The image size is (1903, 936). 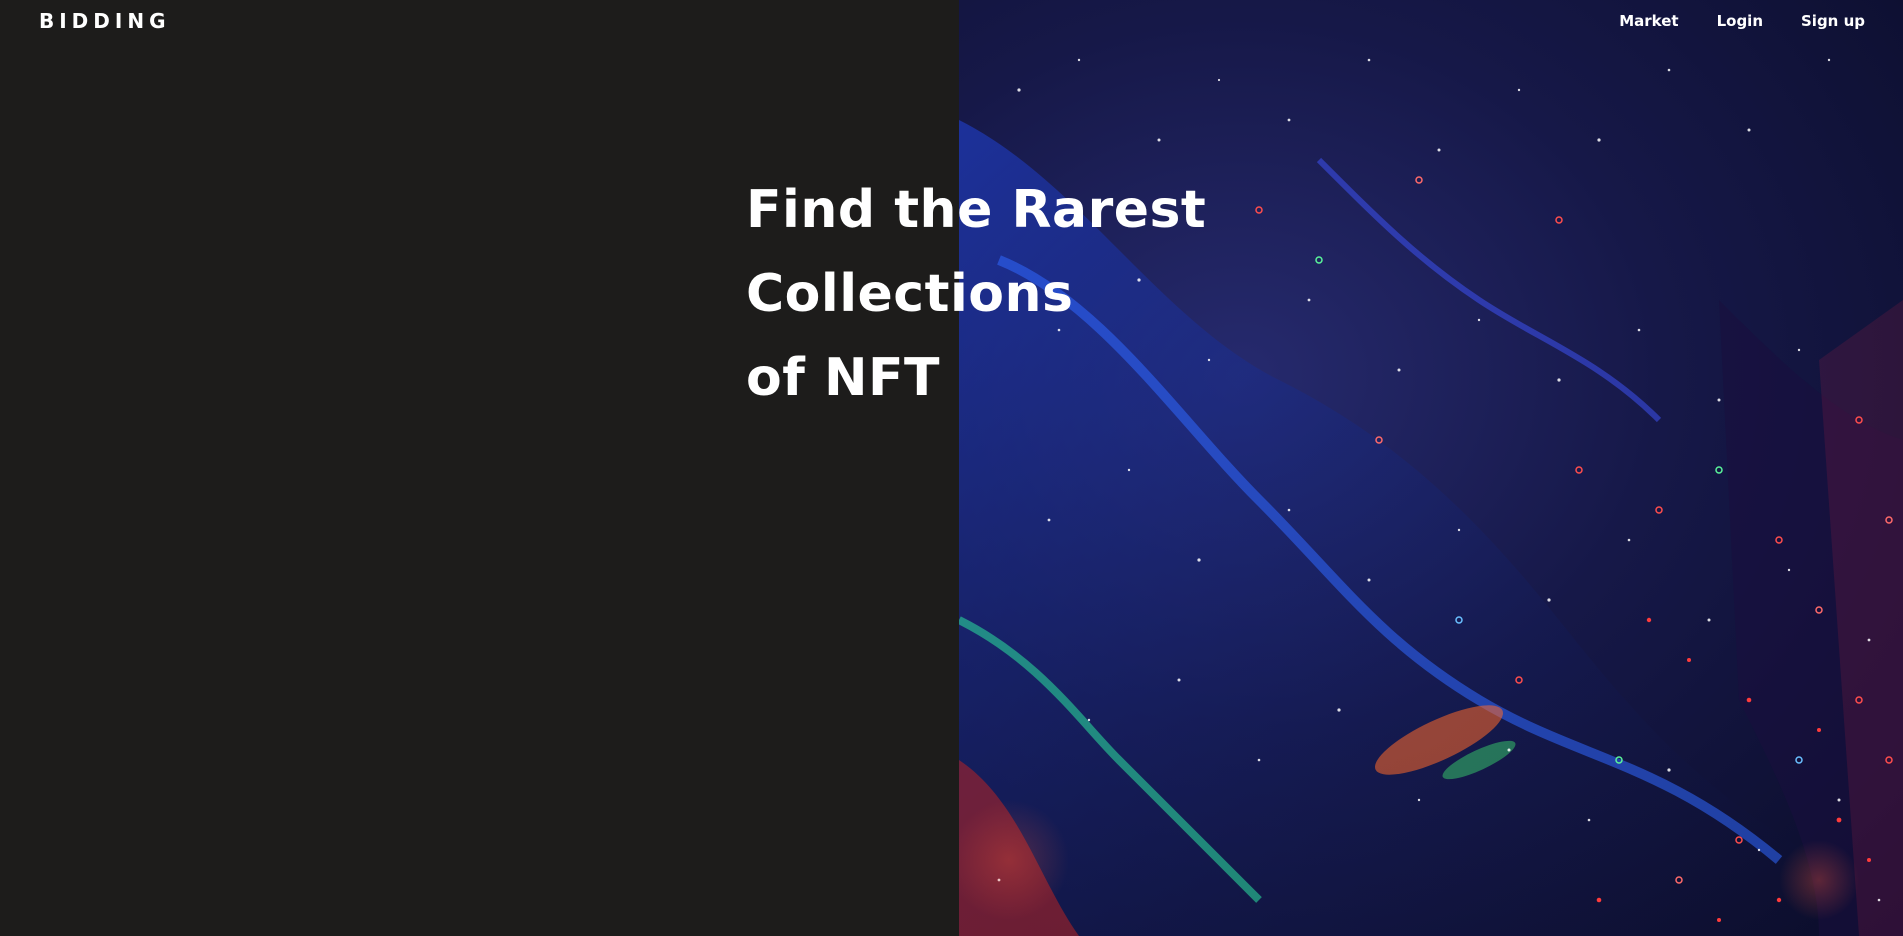 I want to click on hero-headline-line-1: Find the Rarest, so click(x=976, y=210).